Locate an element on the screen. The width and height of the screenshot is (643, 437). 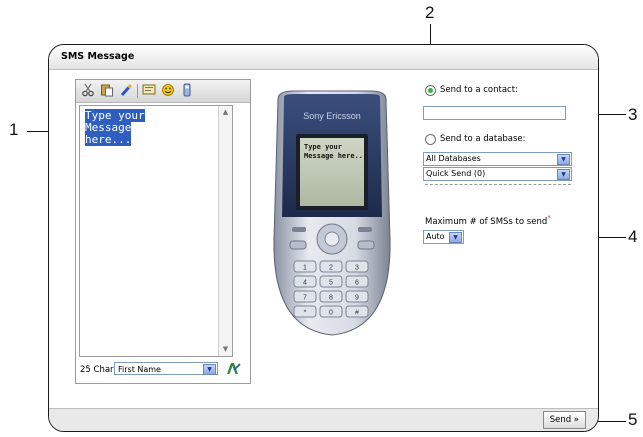
callout-5: 5 is located at coordinates (633, 419).